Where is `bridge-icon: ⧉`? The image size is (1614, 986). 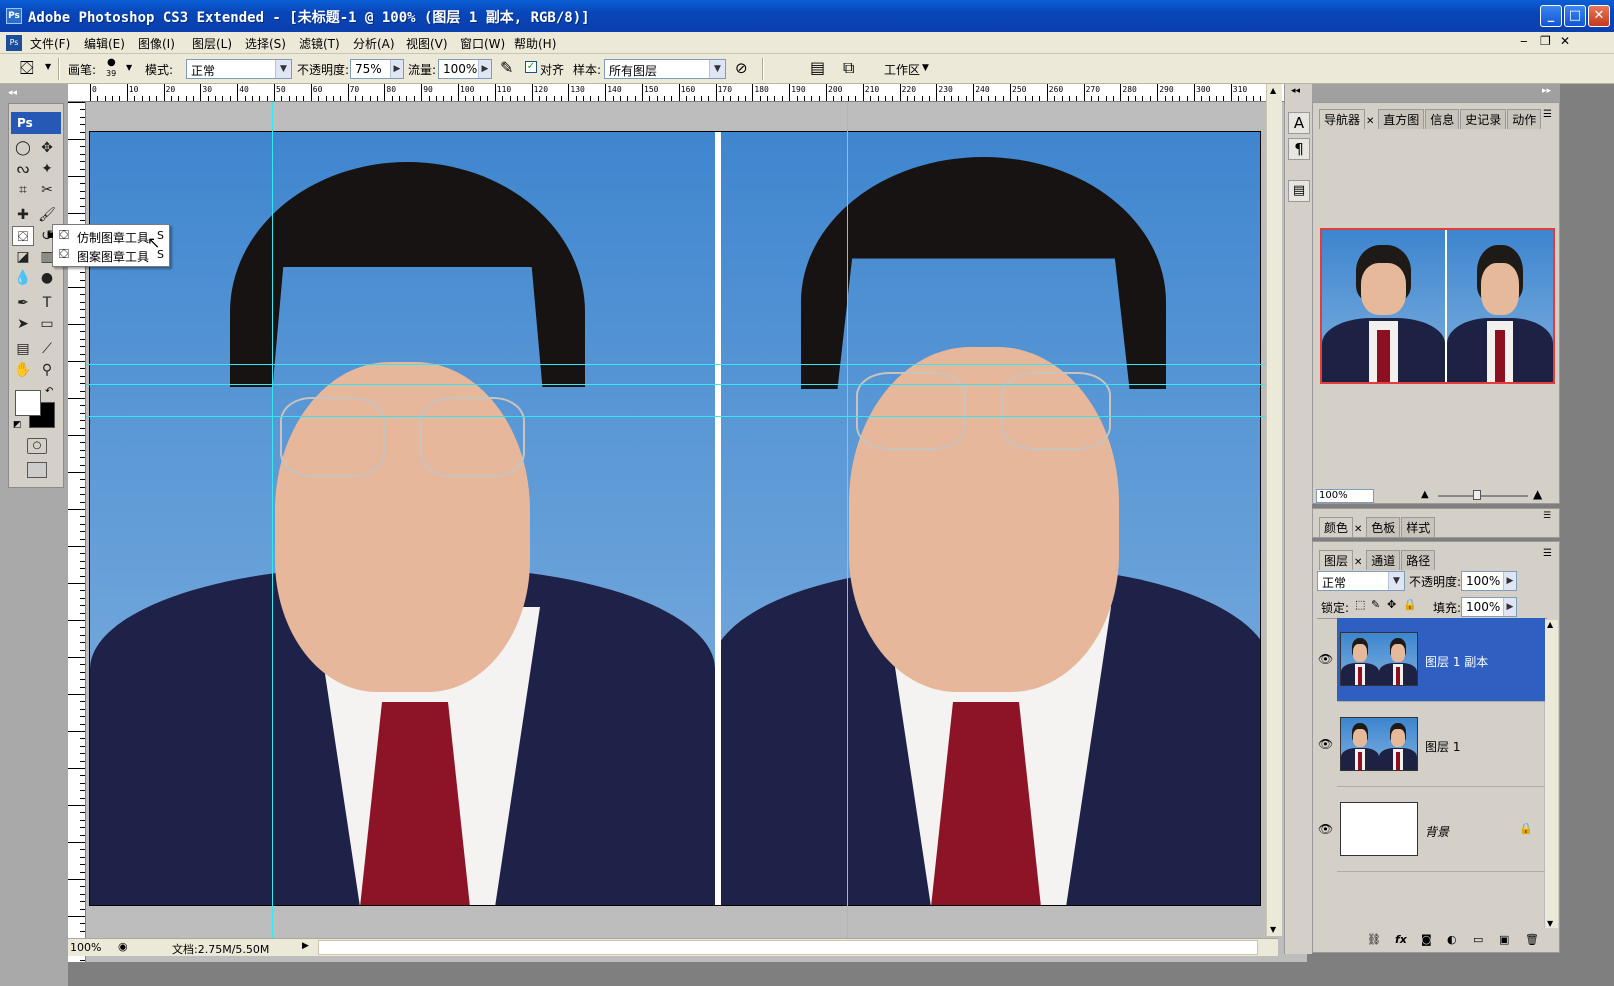 bridge-icon: ⧉ is located at coordinates (848, 68).